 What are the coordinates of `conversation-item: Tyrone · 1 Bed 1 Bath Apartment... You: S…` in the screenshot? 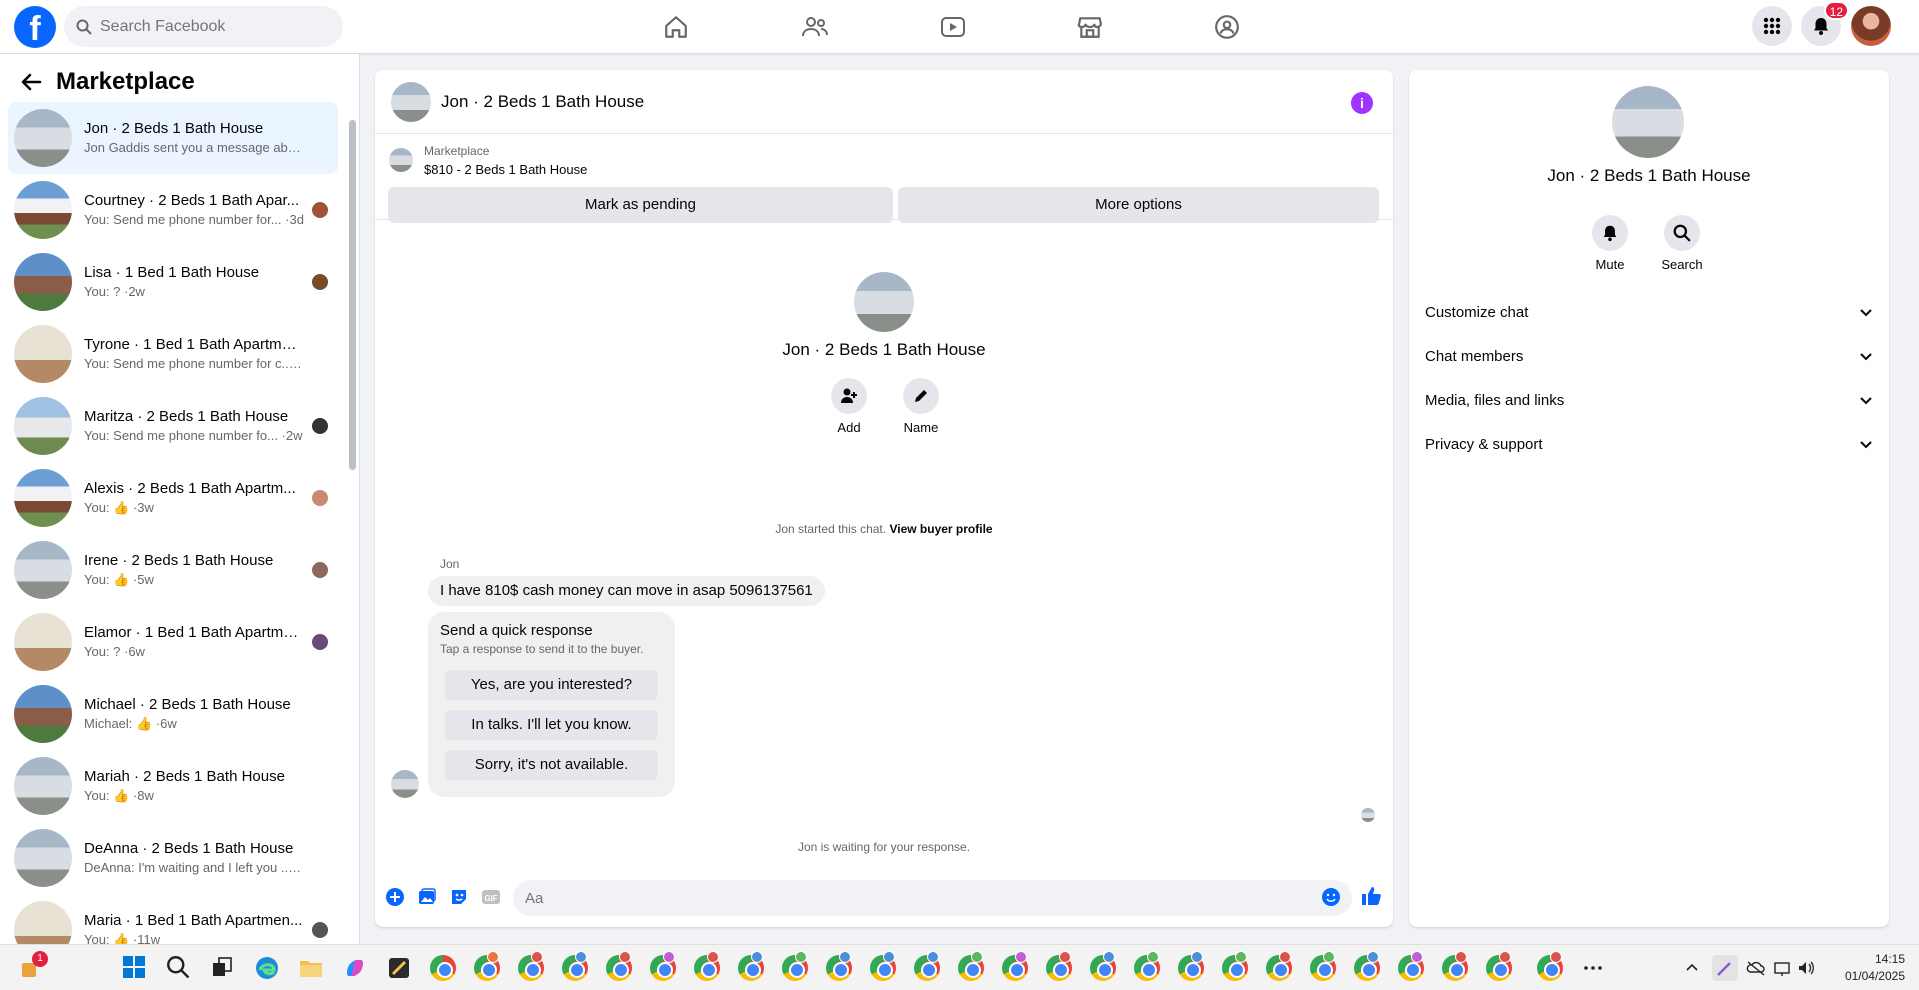 It's located at (173, 354).